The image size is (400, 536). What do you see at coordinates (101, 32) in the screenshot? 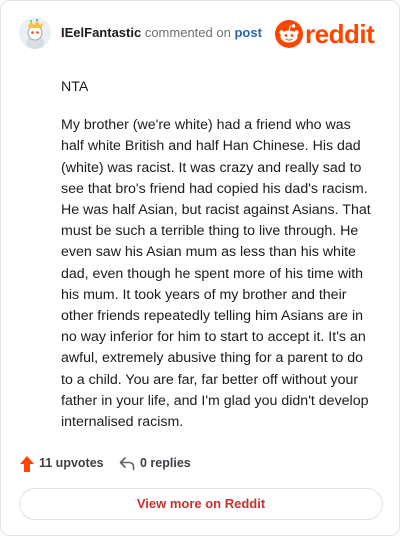
I see `author-name: IEelFantastic` at bounding box center [101, 32].